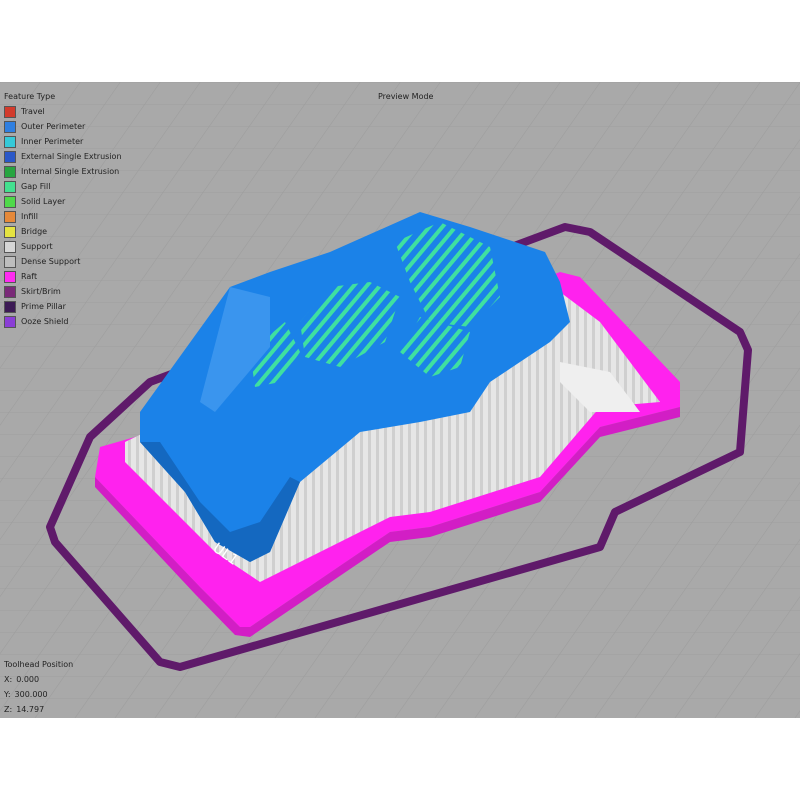 Image resolution: width=800 pixels, height=800 pixels. I want to click on legend-item: Prime Pillar, so click(63, 306).